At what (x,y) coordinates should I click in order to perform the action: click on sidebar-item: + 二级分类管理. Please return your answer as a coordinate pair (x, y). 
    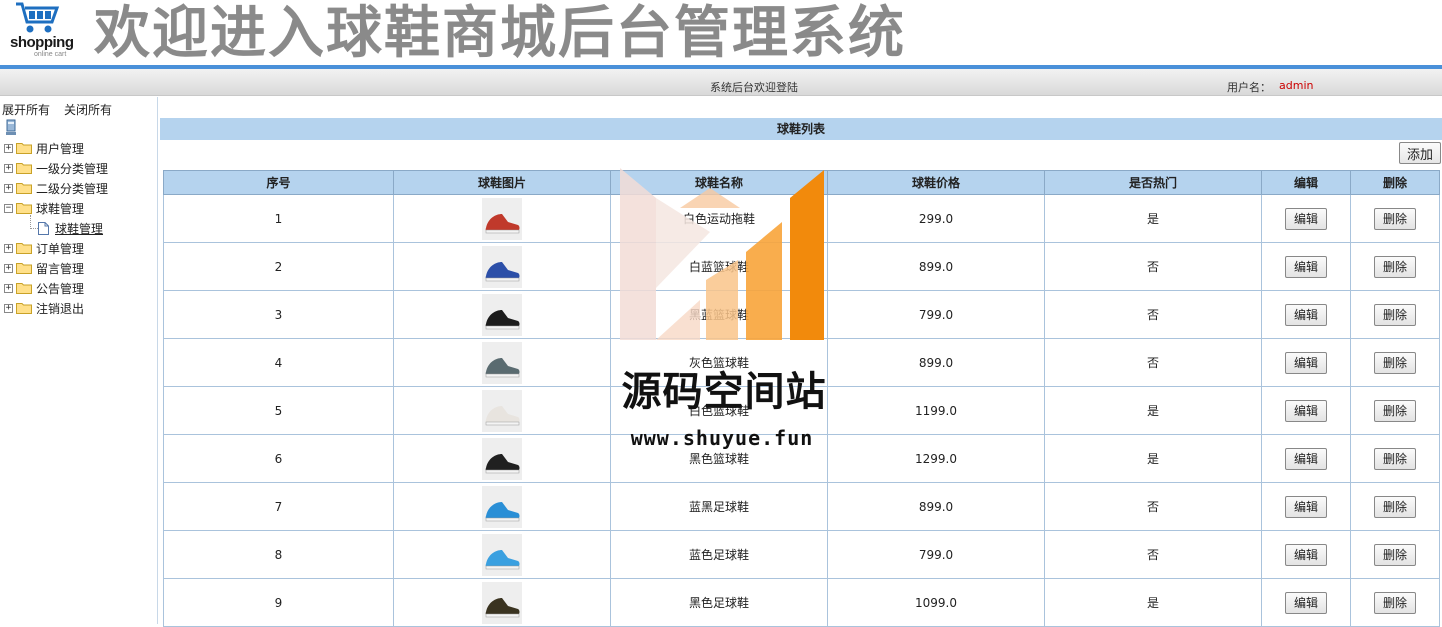
    Looking at the image, I should click on (56, 188).